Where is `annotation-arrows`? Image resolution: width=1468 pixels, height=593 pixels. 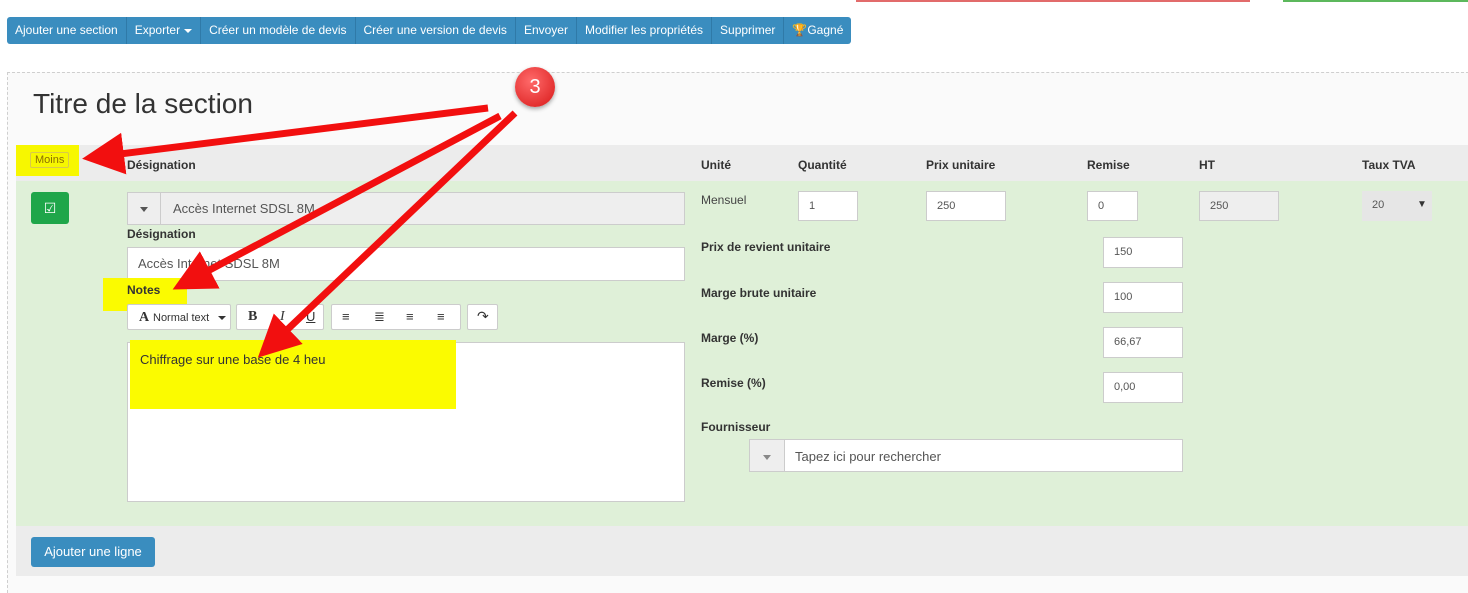
annotation-arrows is located at coordinates (300, 231).